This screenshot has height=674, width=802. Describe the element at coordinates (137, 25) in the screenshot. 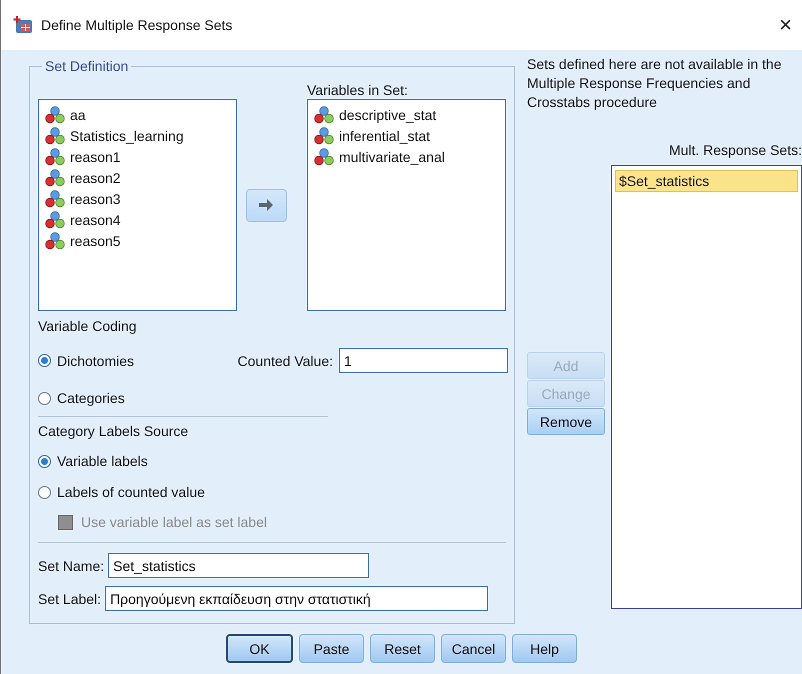

I see `window-title: Define Multiple Response Sets` at that location.